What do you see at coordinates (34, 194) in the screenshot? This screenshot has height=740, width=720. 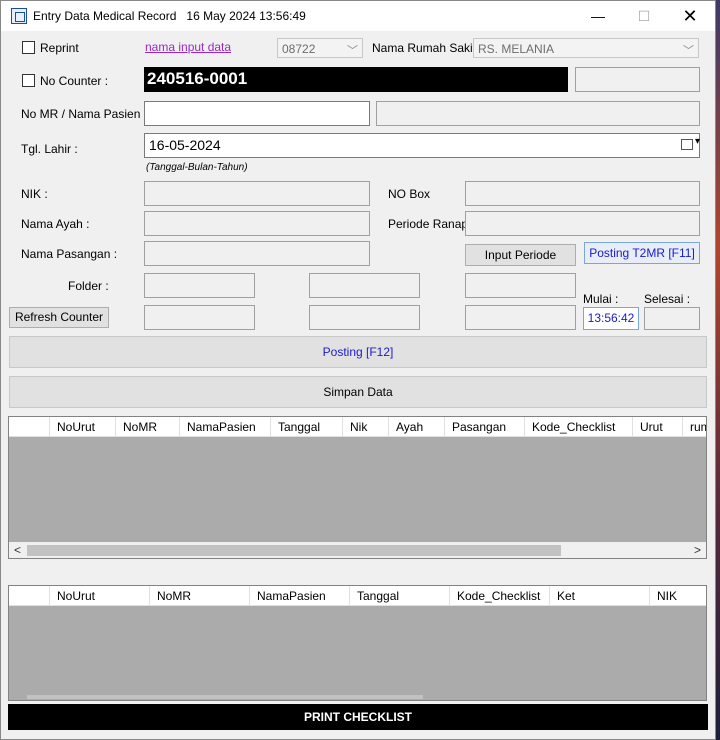 I see `nik-label: NIK :` at bounding box center [34, 194].